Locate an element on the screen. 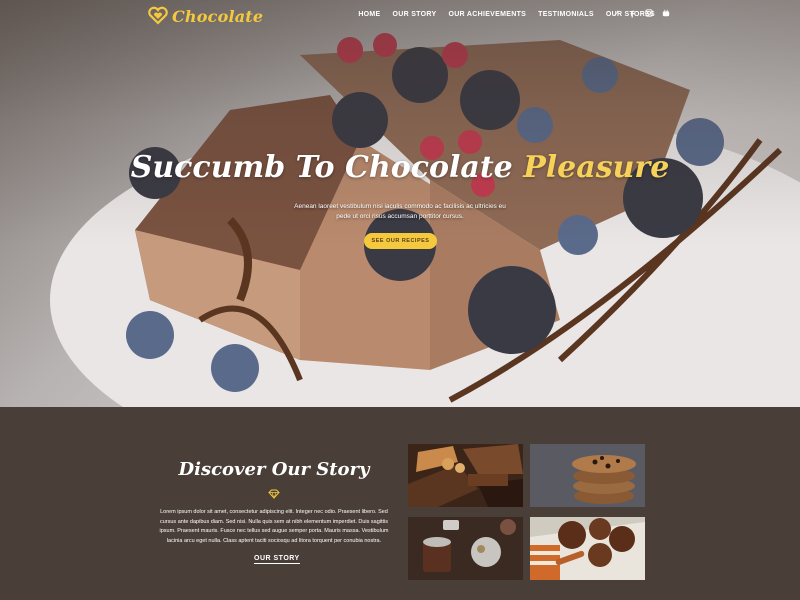  gallery-image-chocolate-pieces is located at coordinates (465, 475).